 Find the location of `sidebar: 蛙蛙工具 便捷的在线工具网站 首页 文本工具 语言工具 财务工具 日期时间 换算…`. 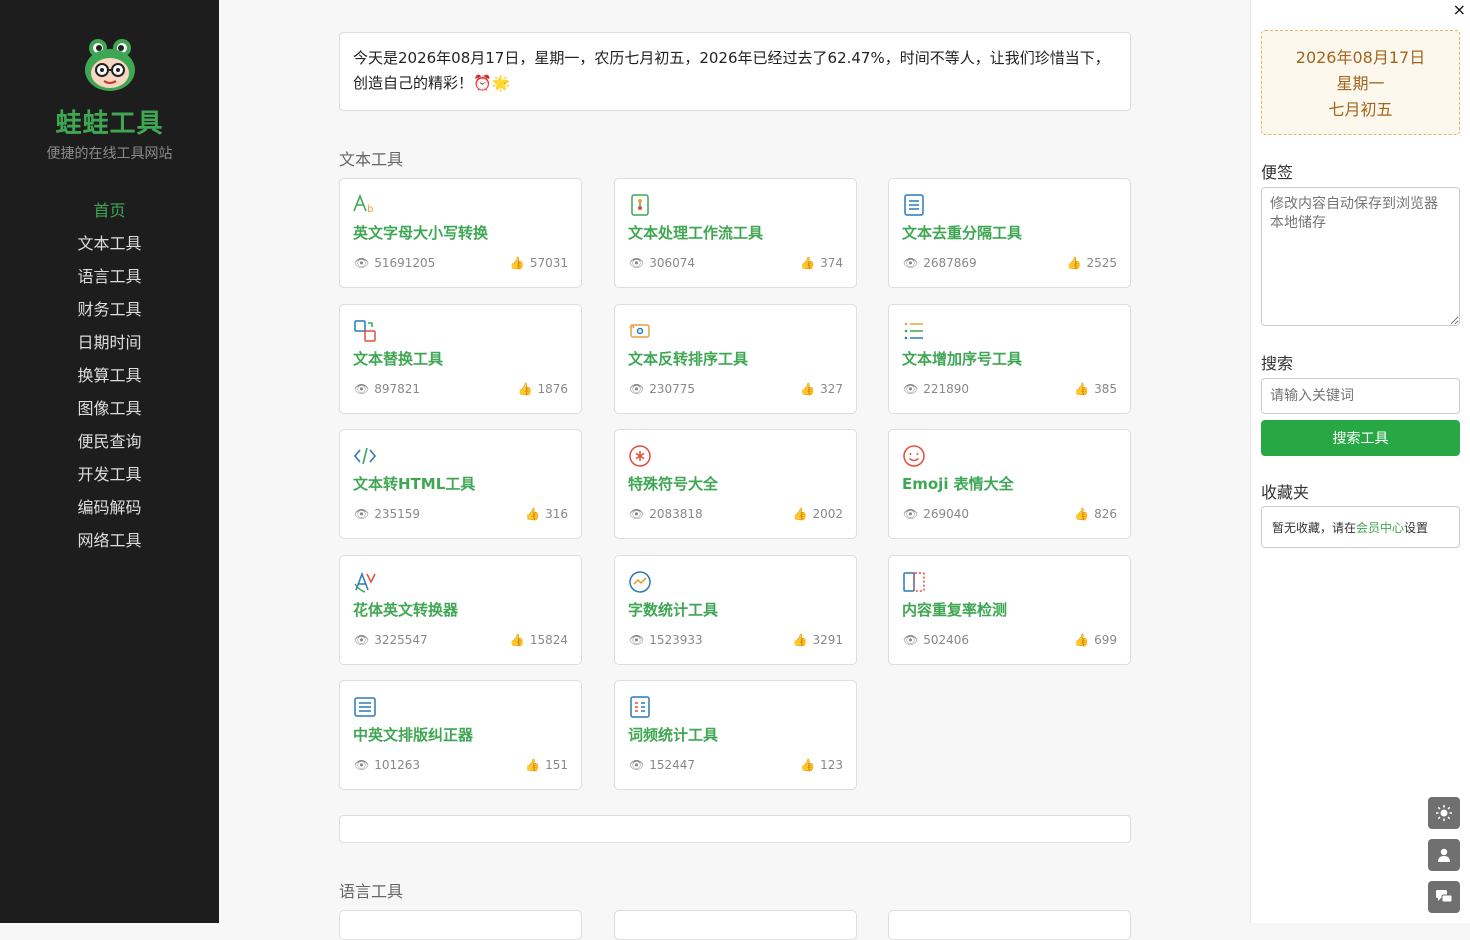

sidebar: 蛙蛙工具 便捷的在线工具网站 首页 文本工具 语言工具 财务工具 日期时间 换算… is located at coordinates (109, 461).